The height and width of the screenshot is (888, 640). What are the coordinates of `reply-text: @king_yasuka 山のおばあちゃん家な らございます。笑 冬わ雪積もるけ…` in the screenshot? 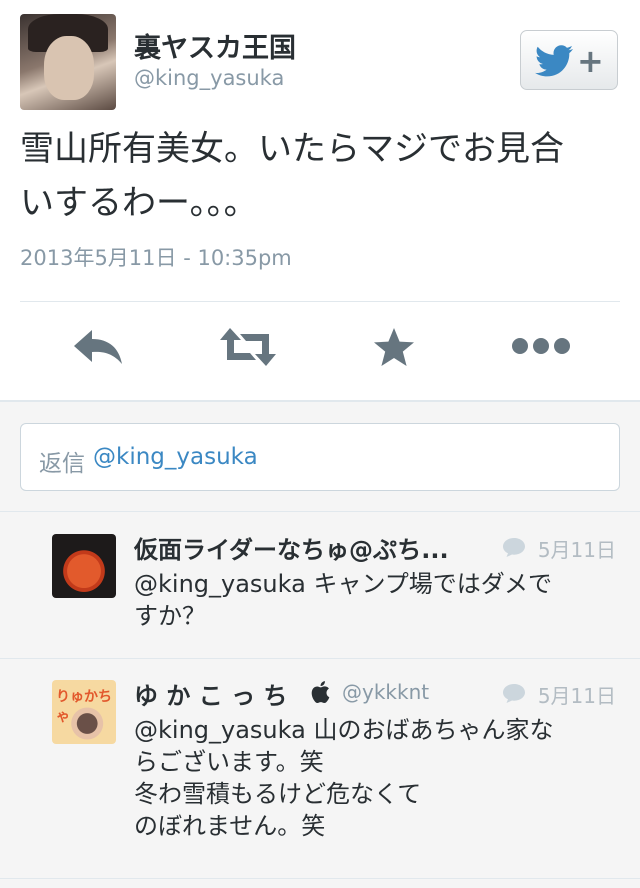 It's located at (369, 778).